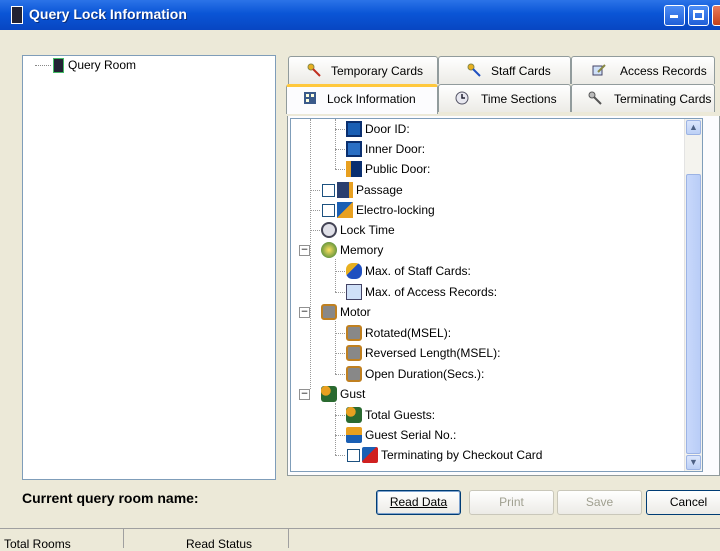 The width and height of the screenshot is (720, 551). What do you see at coordinates (58, 66) in the screenshot?
I see `room-icon` at bounding box center [58, 66].